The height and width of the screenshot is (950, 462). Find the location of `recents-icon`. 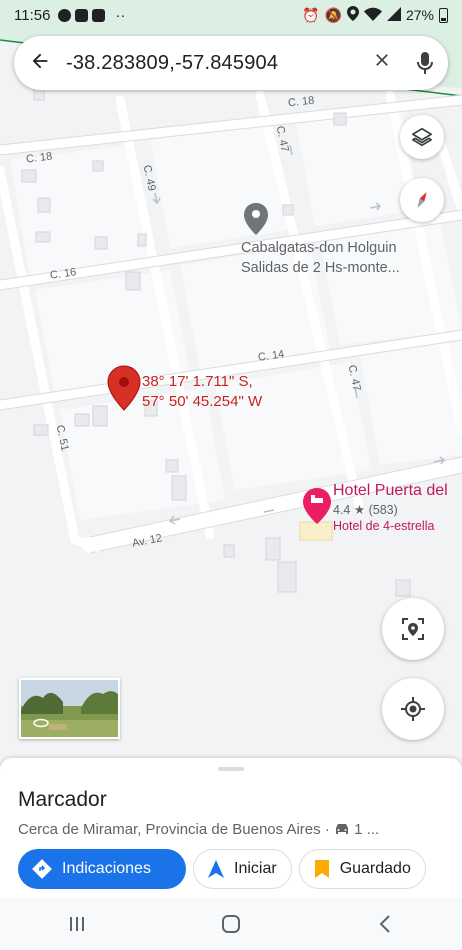

recents-icon is located at coordinates (77, 924).